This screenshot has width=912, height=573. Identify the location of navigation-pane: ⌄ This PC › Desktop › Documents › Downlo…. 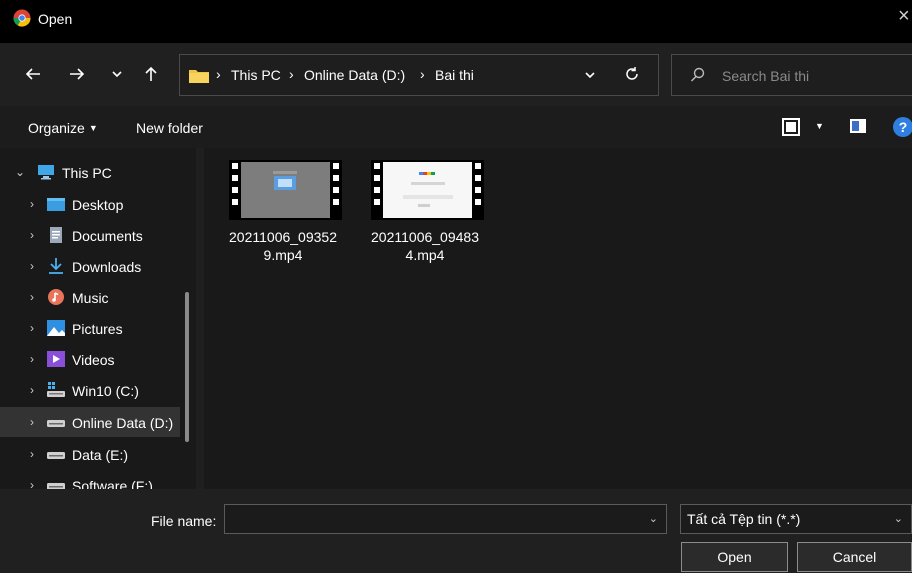
(98, 318).